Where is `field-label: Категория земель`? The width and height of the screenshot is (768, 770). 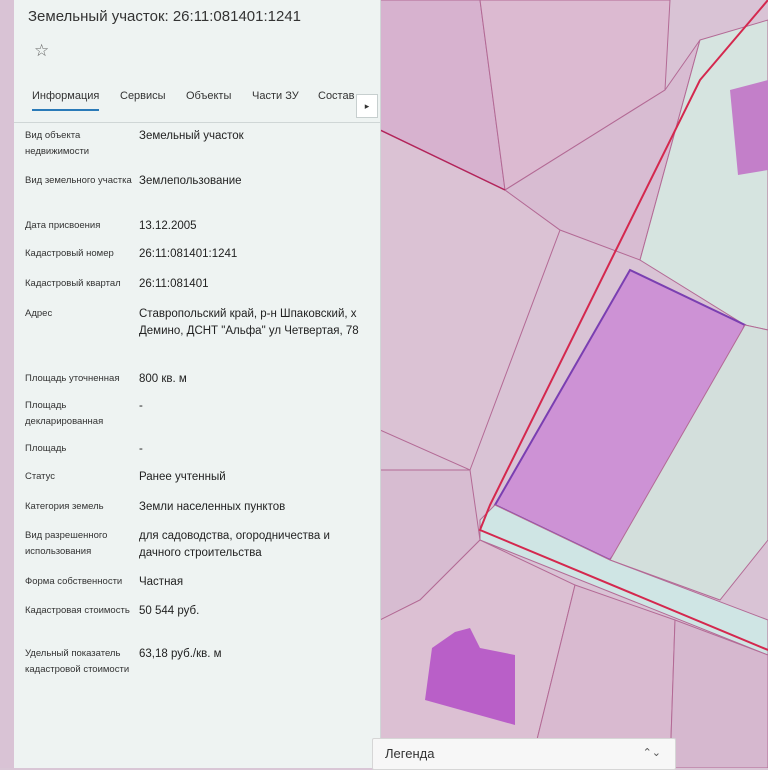
field-label: Категория земель is located at coordinates (64, 506).